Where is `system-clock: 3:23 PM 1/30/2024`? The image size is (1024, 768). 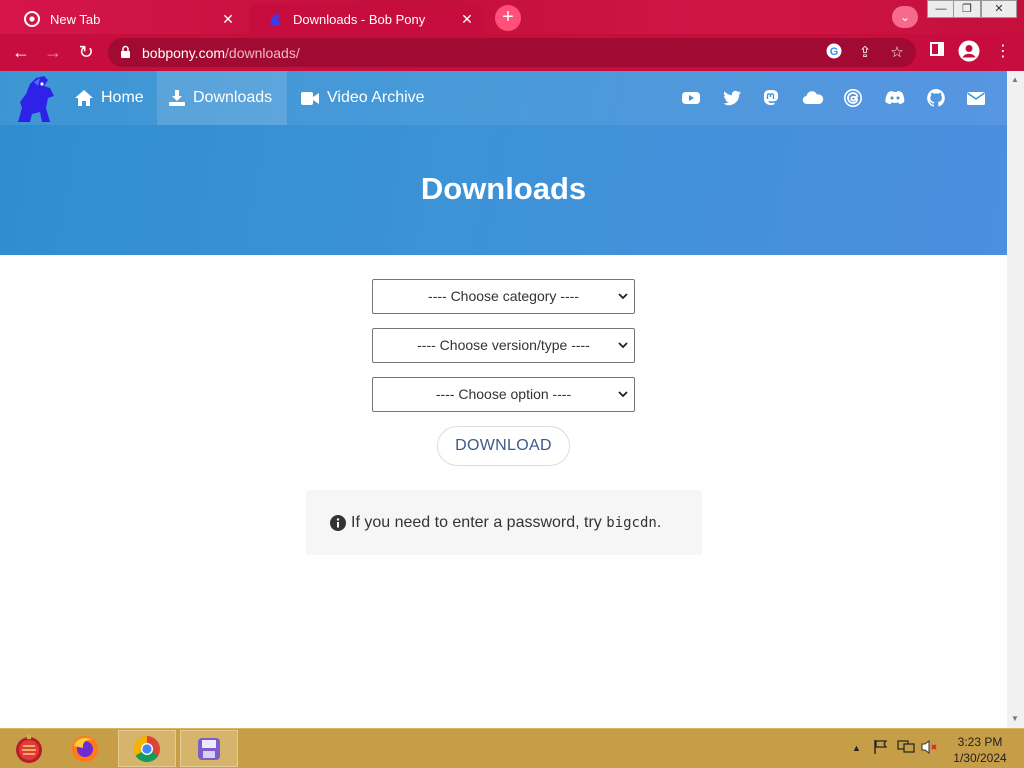 system-clock: 3:23 PM 1/30/2024 is located at coordinates (980, 750).